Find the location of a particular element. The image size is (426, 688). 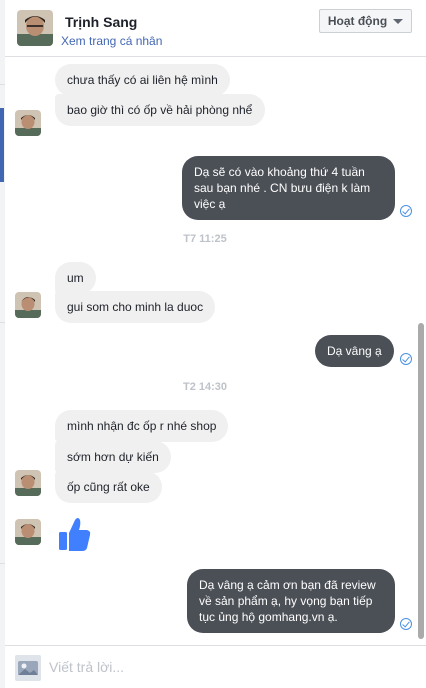

incoming-message: sớm hơn dự kiến is located at coordinates (113, 457).